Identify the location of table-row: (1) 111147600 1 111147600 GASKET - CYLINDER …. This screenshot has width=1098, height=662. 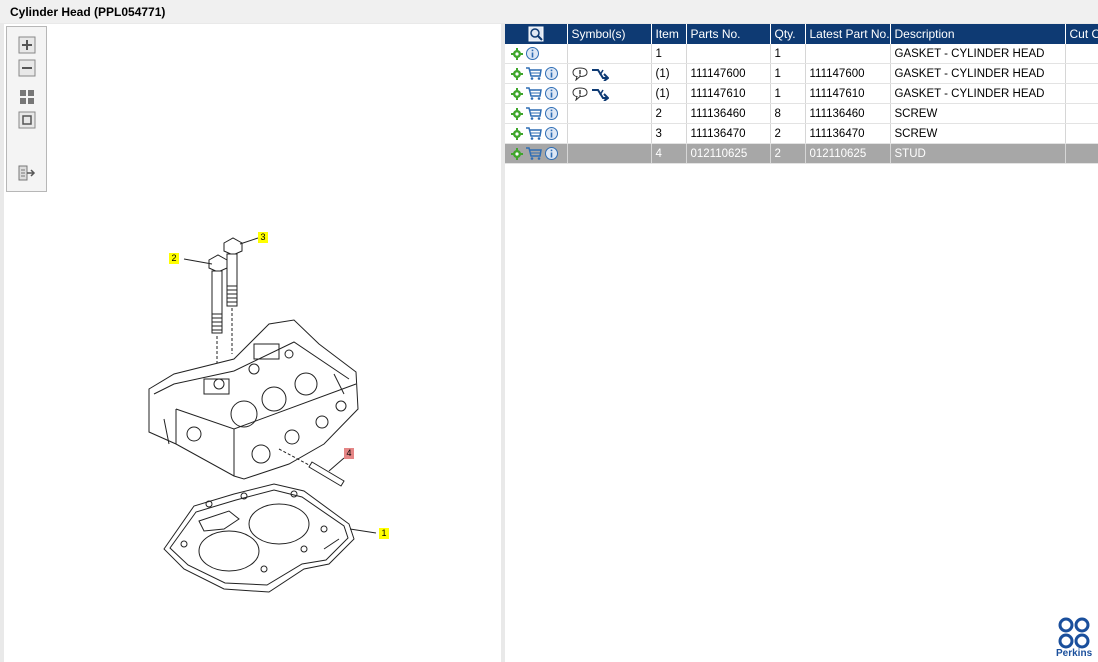
(801, 73).